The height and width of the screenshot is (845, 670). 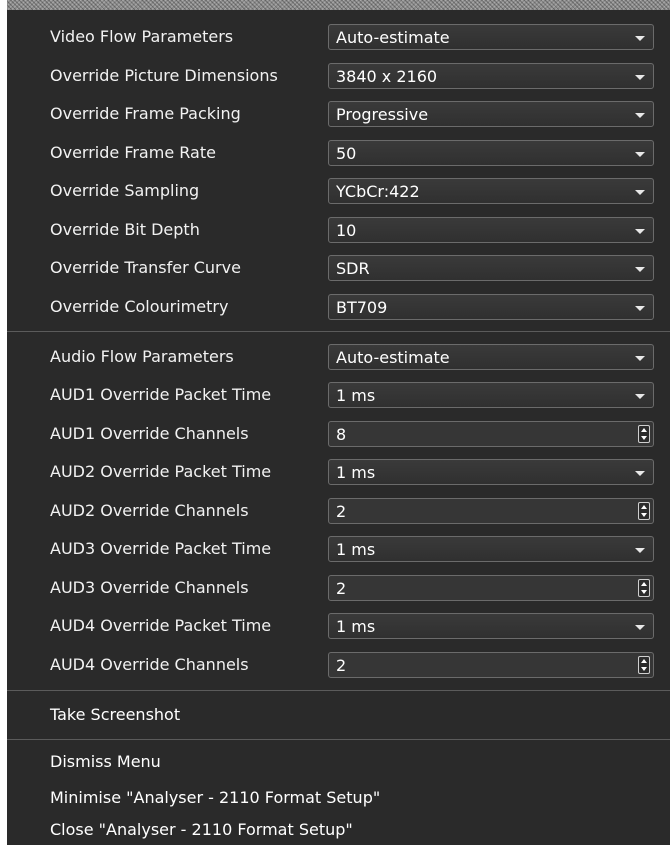 I want to click on minimise-window-menu-item: Minimise "Analyser - 2110 Format Setup", so click(x=215, y=798).